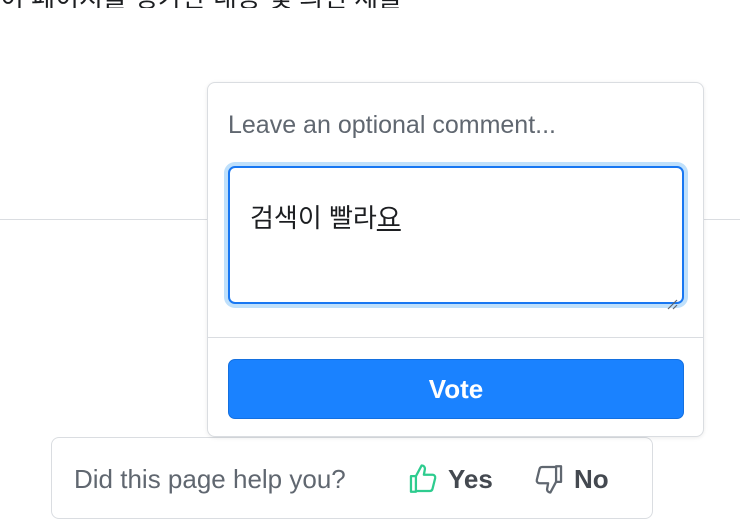  What do you see at coordinates (549, 479) in the screenshot?
I see `thumbs-down-icon` at bounding box center [549, 479].